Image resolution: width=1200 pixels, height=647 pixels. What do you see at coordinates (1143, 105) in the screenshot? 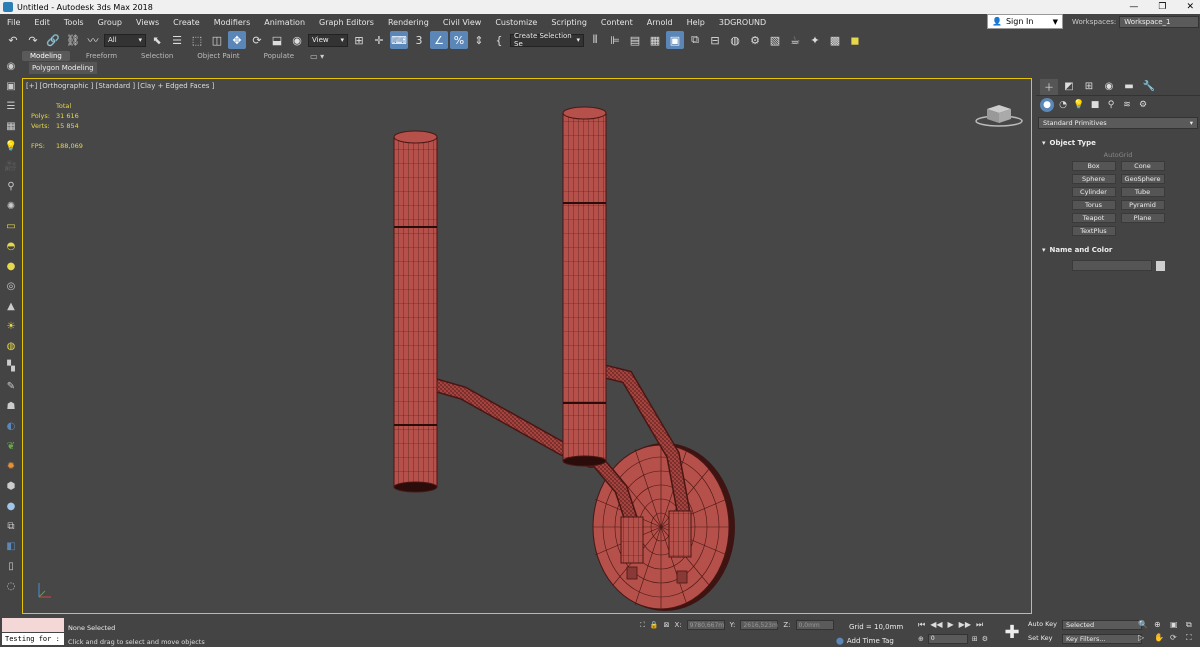
I see `systems-icon: ⚙` at bounding box center [1143, 105].